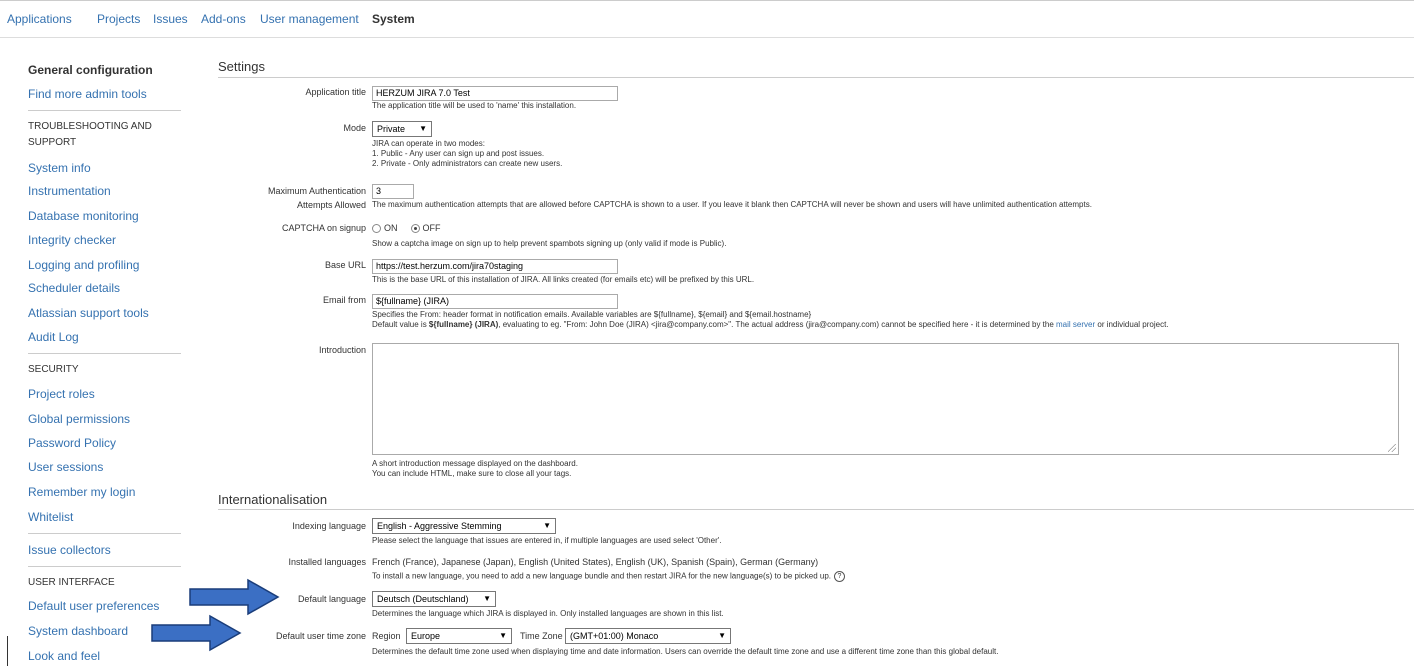 The image size is (1414, 666). What do you see at coordinates (335, 92) in the screenshot?
I see `application-title-label: Application title` at bounding box center [335, 92].